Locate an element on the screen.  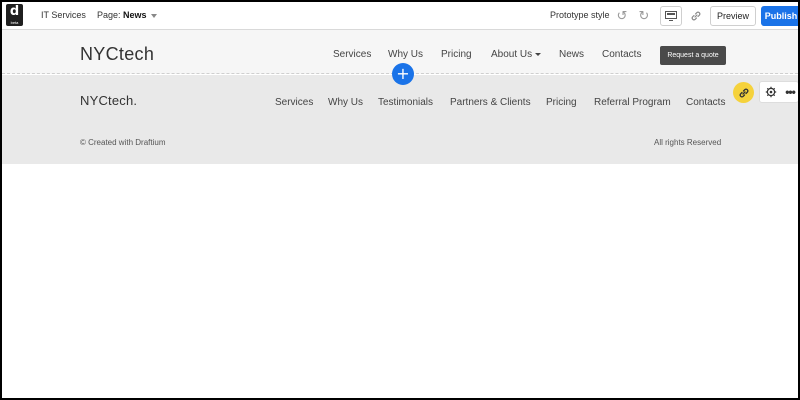
footer-nav-pricing: Pricing is located at coordinates (561, 102).